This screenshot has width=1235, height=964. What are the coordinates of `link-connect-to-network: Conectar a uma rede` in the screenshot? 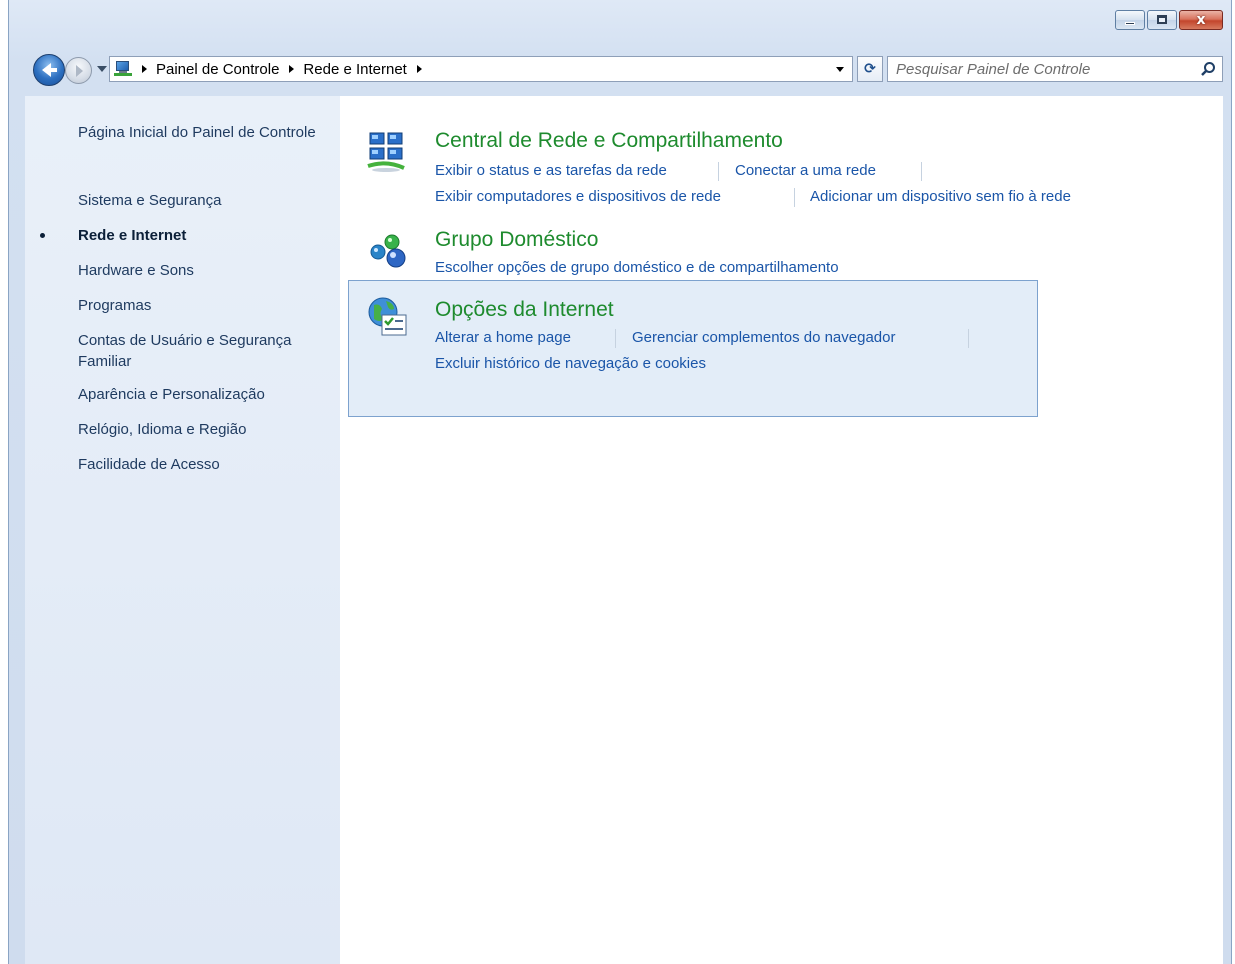 It's located at (805, 170).